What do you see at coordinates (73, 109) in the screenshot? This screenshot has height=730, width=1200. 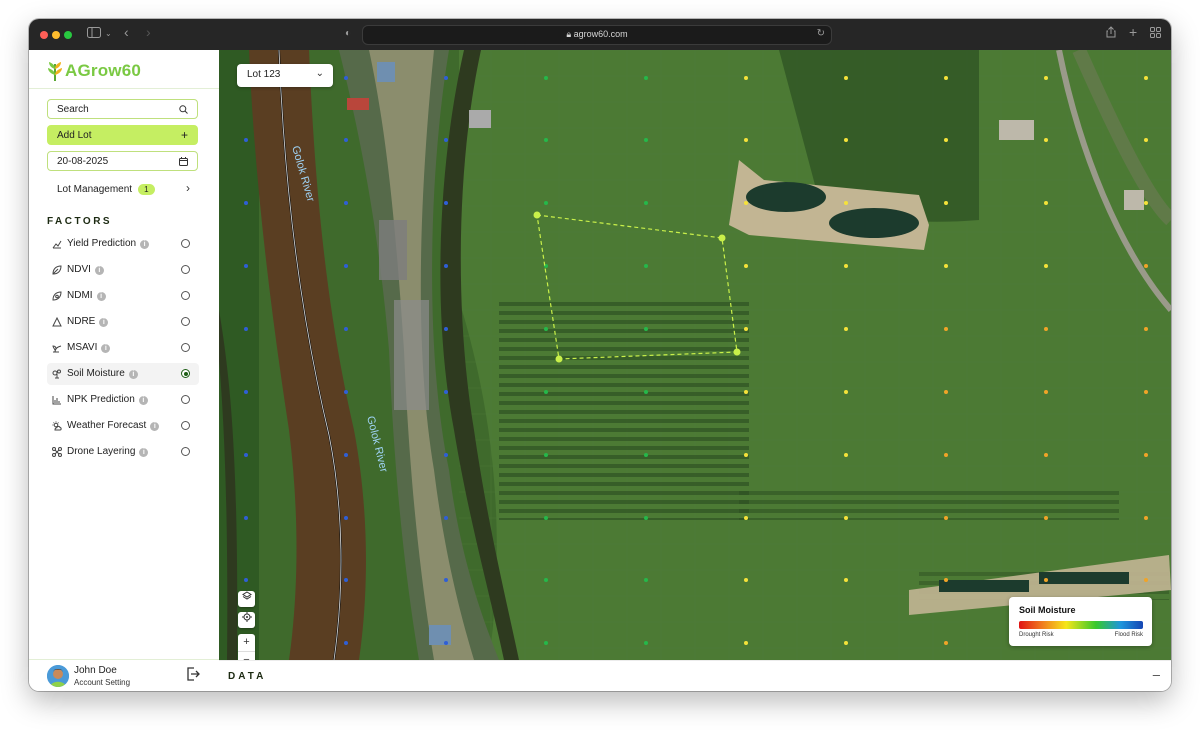 I see `search-label: Search` at bounding box center [73, 109].